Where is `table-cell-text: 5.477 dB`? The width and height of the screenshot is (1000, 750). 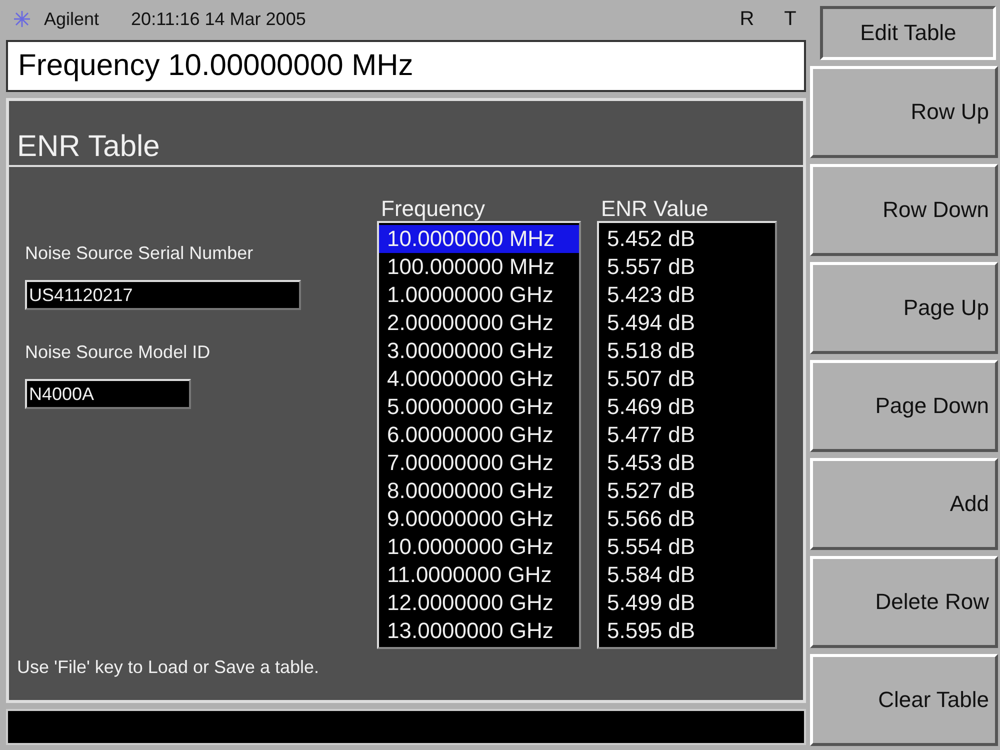 table-cell-text: 5.477 dB is located at coordinates (651, 435).